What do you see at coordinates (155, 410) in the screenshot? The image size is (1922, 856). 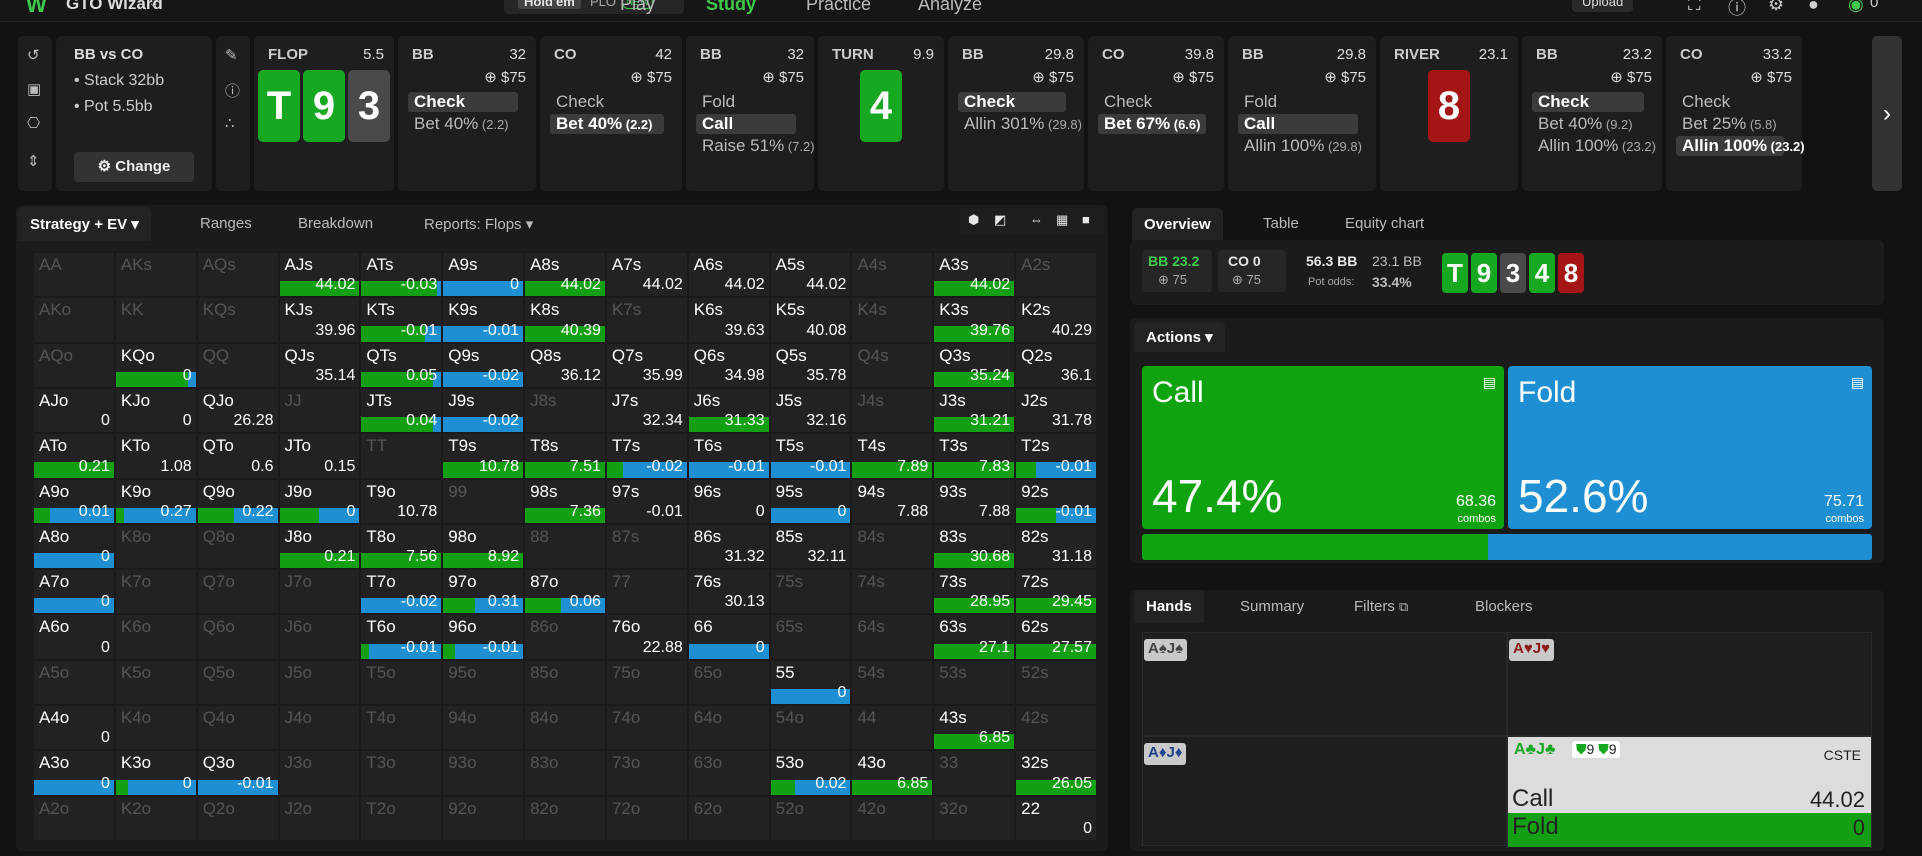 I see `hand-cell: KJo 0` at bounding box center [155, 410].